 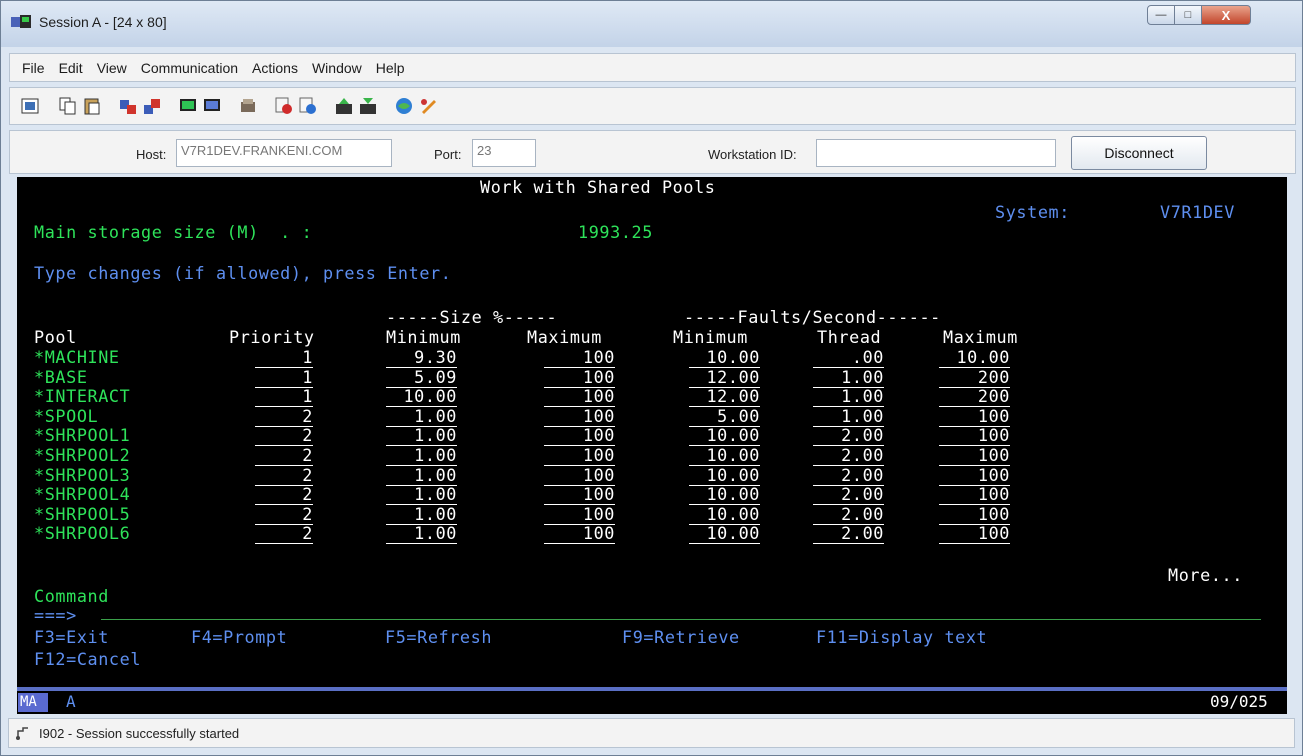 I want to click on system-value: V7R1DEV, so click(x=1197, y=212).